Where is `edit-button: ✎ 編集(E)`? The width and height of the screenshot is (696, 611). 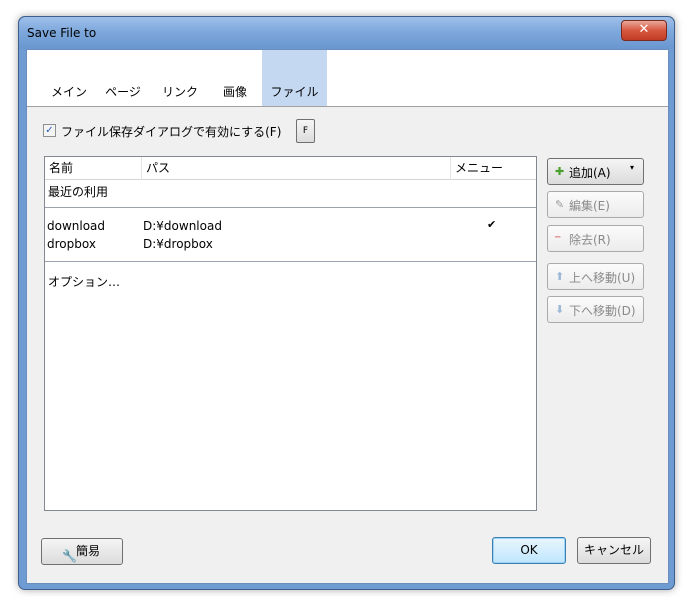
edit-button: ✎ 編集(E) is located at coordinates (595, 204).